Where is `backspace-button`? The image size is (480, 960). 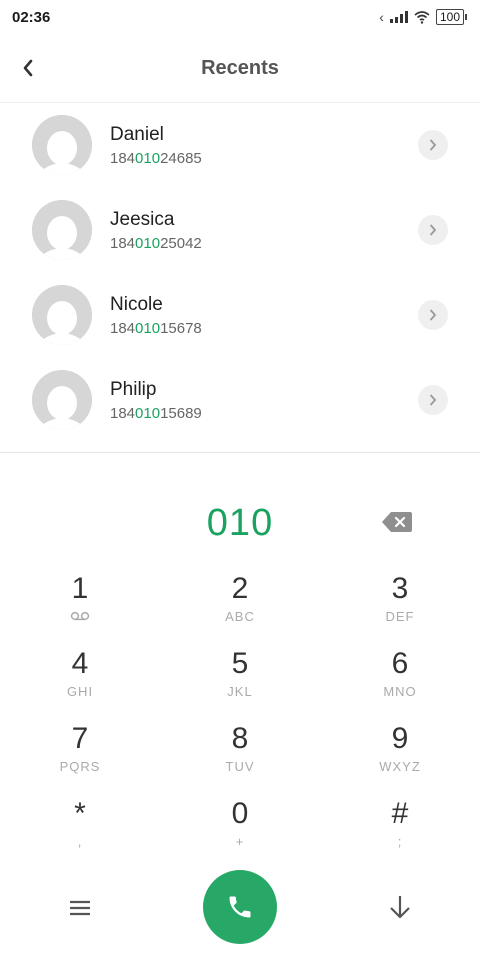 backspace-button is located at coordinates (397, 522).